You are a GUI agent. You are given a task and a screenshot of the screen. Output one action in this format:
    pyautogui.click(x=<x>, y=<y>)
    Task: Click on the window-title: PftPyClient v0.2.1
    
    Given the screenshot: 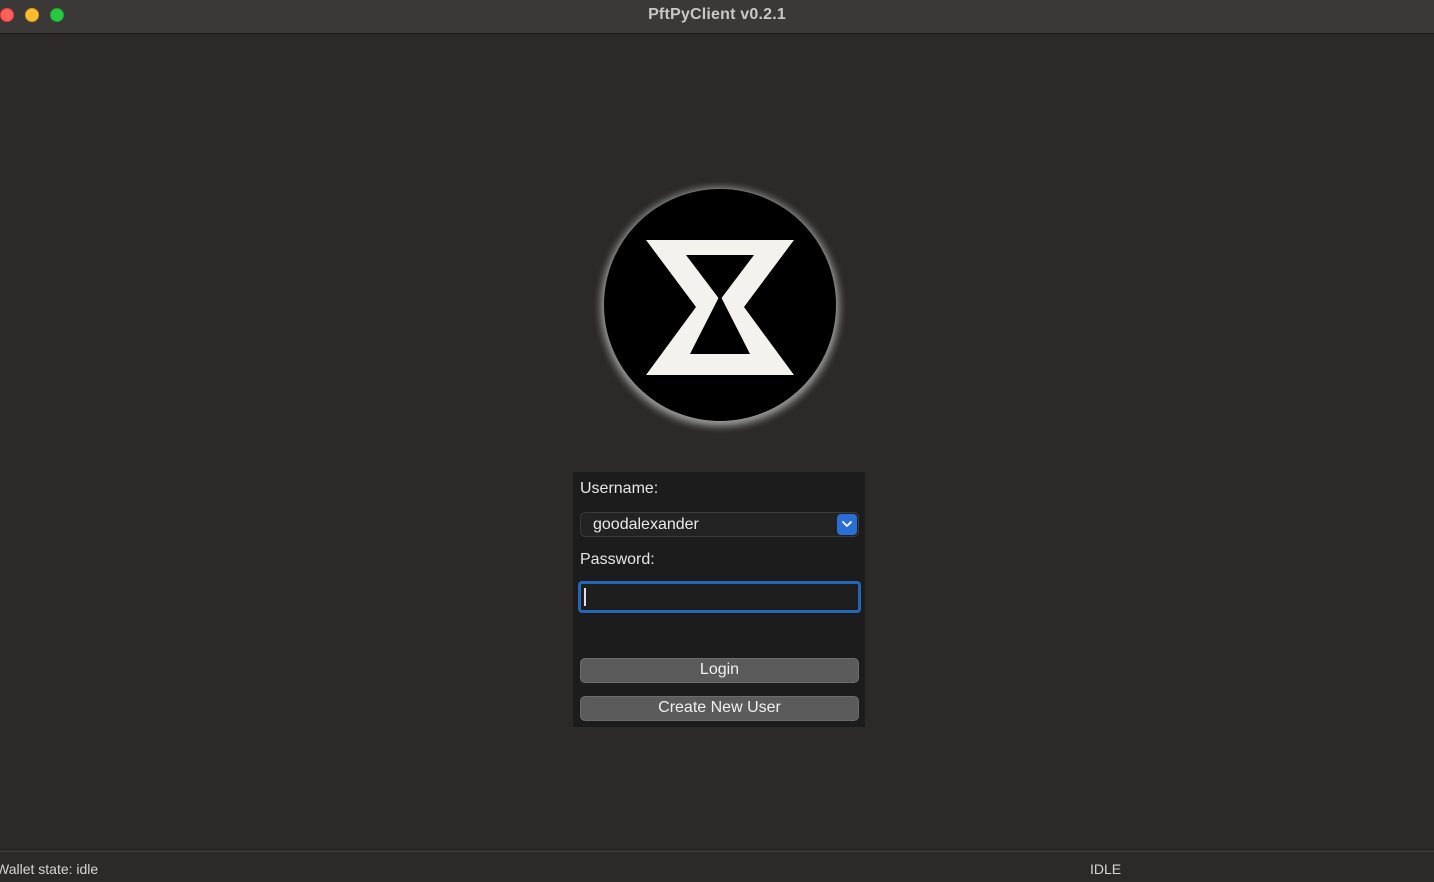 What is the action you would take?
    pyautogui.click(x=717, y=14)
    